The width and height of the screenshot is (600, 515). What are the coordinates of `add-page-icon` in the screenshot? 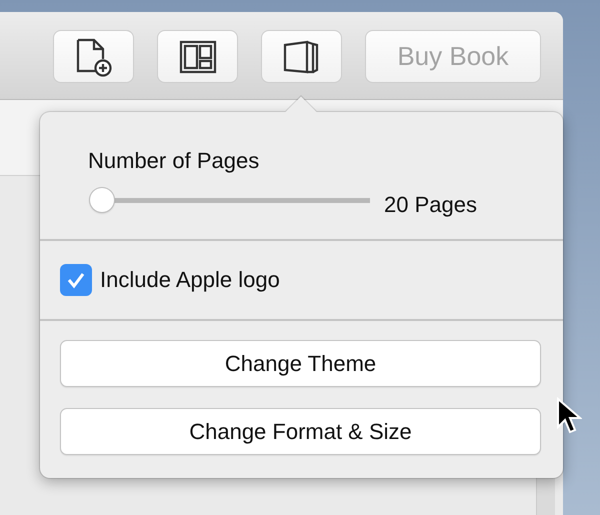 It's located at (93, 56).